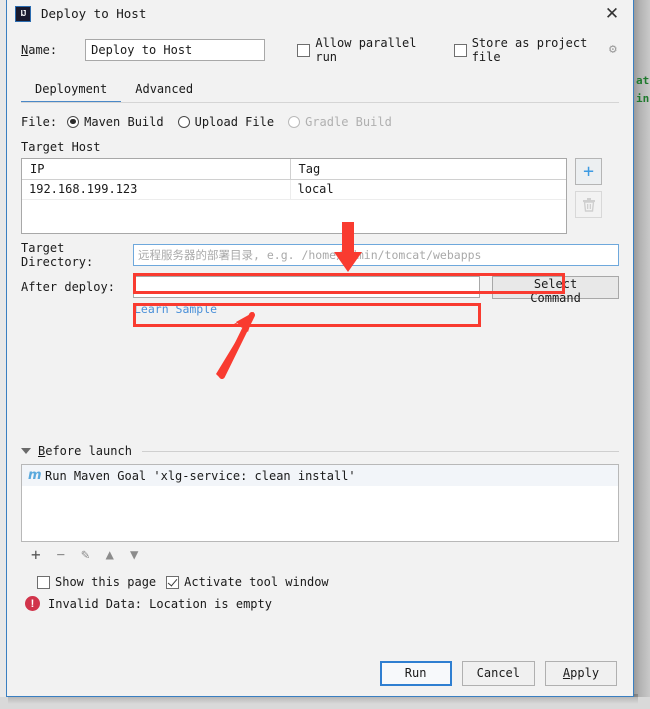  What do you see at coordinates (498, 673) in the screenshot?
I see `cancel-button: Cancel` at bounding box center [498, 673].